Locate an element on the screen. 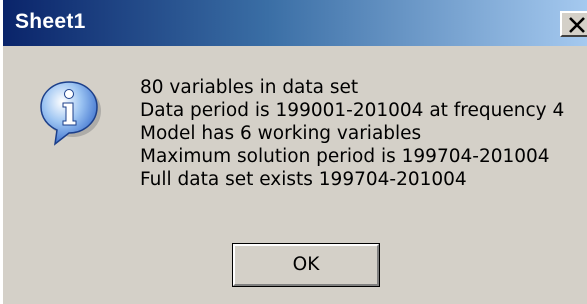 The width and height of the screenshot is (587, 304). message-line-working-variables: Model has 6 working variables is located at coordinates (281, 133).